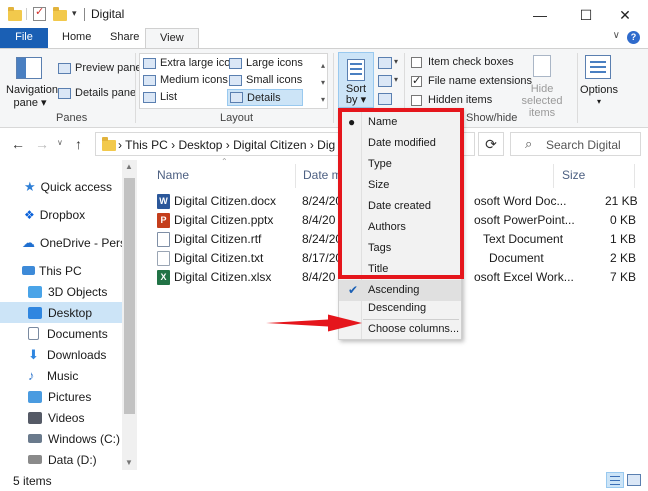  What do you see at coordinates (77, 333) in the screenshot?
I see `nav-label: Documents` at bounding box center [77, 333].